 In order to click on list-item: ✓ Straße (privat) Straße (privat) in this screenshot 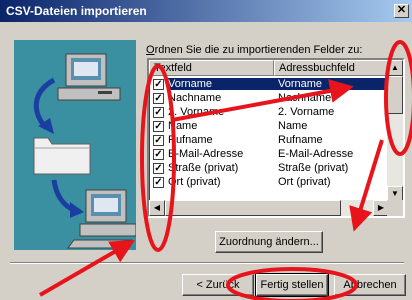, I will do `click(269, 168)`.